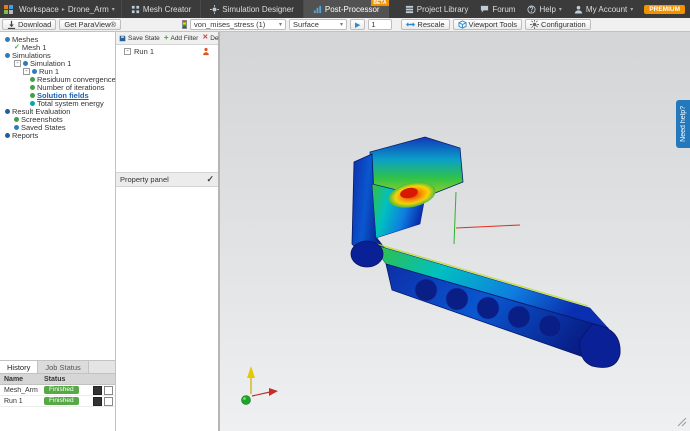 This screenshot has height=431, width=690. Describe the element at coordinates (535, 24) in the screenshot. I see `gear-icon` at that location.